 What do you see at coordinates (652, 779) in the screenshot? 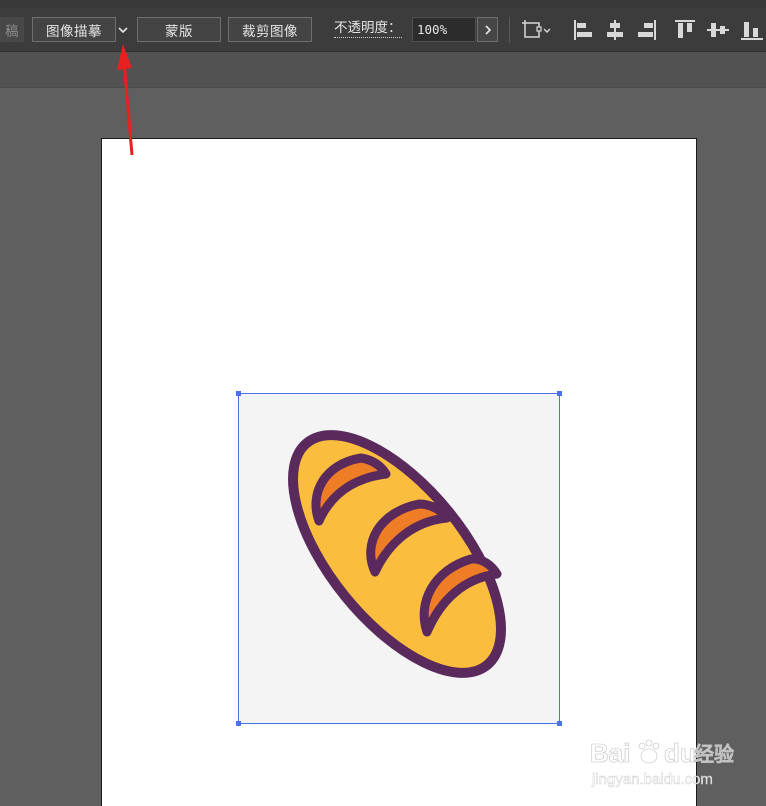
I see `svg-text: jingyan.baidu.com` at bounding box center [652, 779].